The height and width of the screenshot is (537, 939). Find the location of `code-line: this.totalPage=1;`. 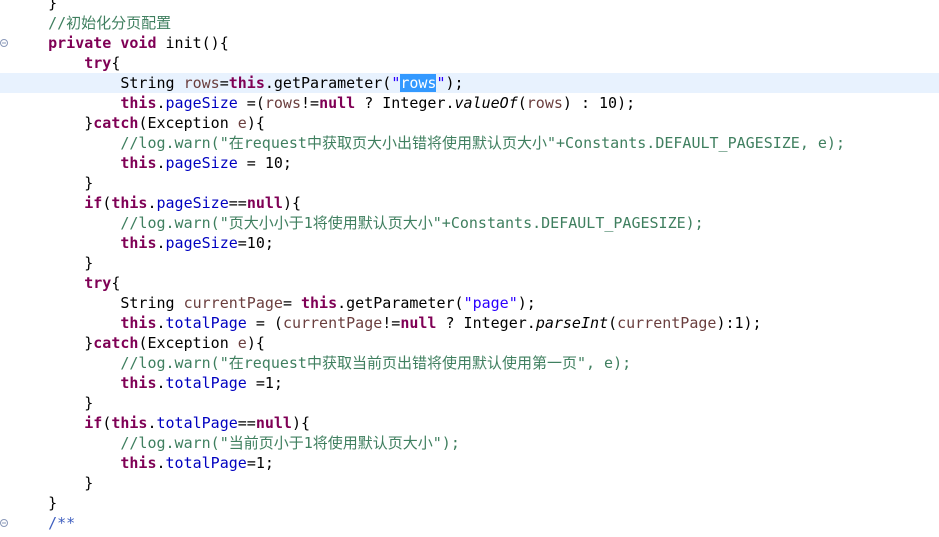

code-line: this.totalPage=1; is located at coordinates (469, 463).